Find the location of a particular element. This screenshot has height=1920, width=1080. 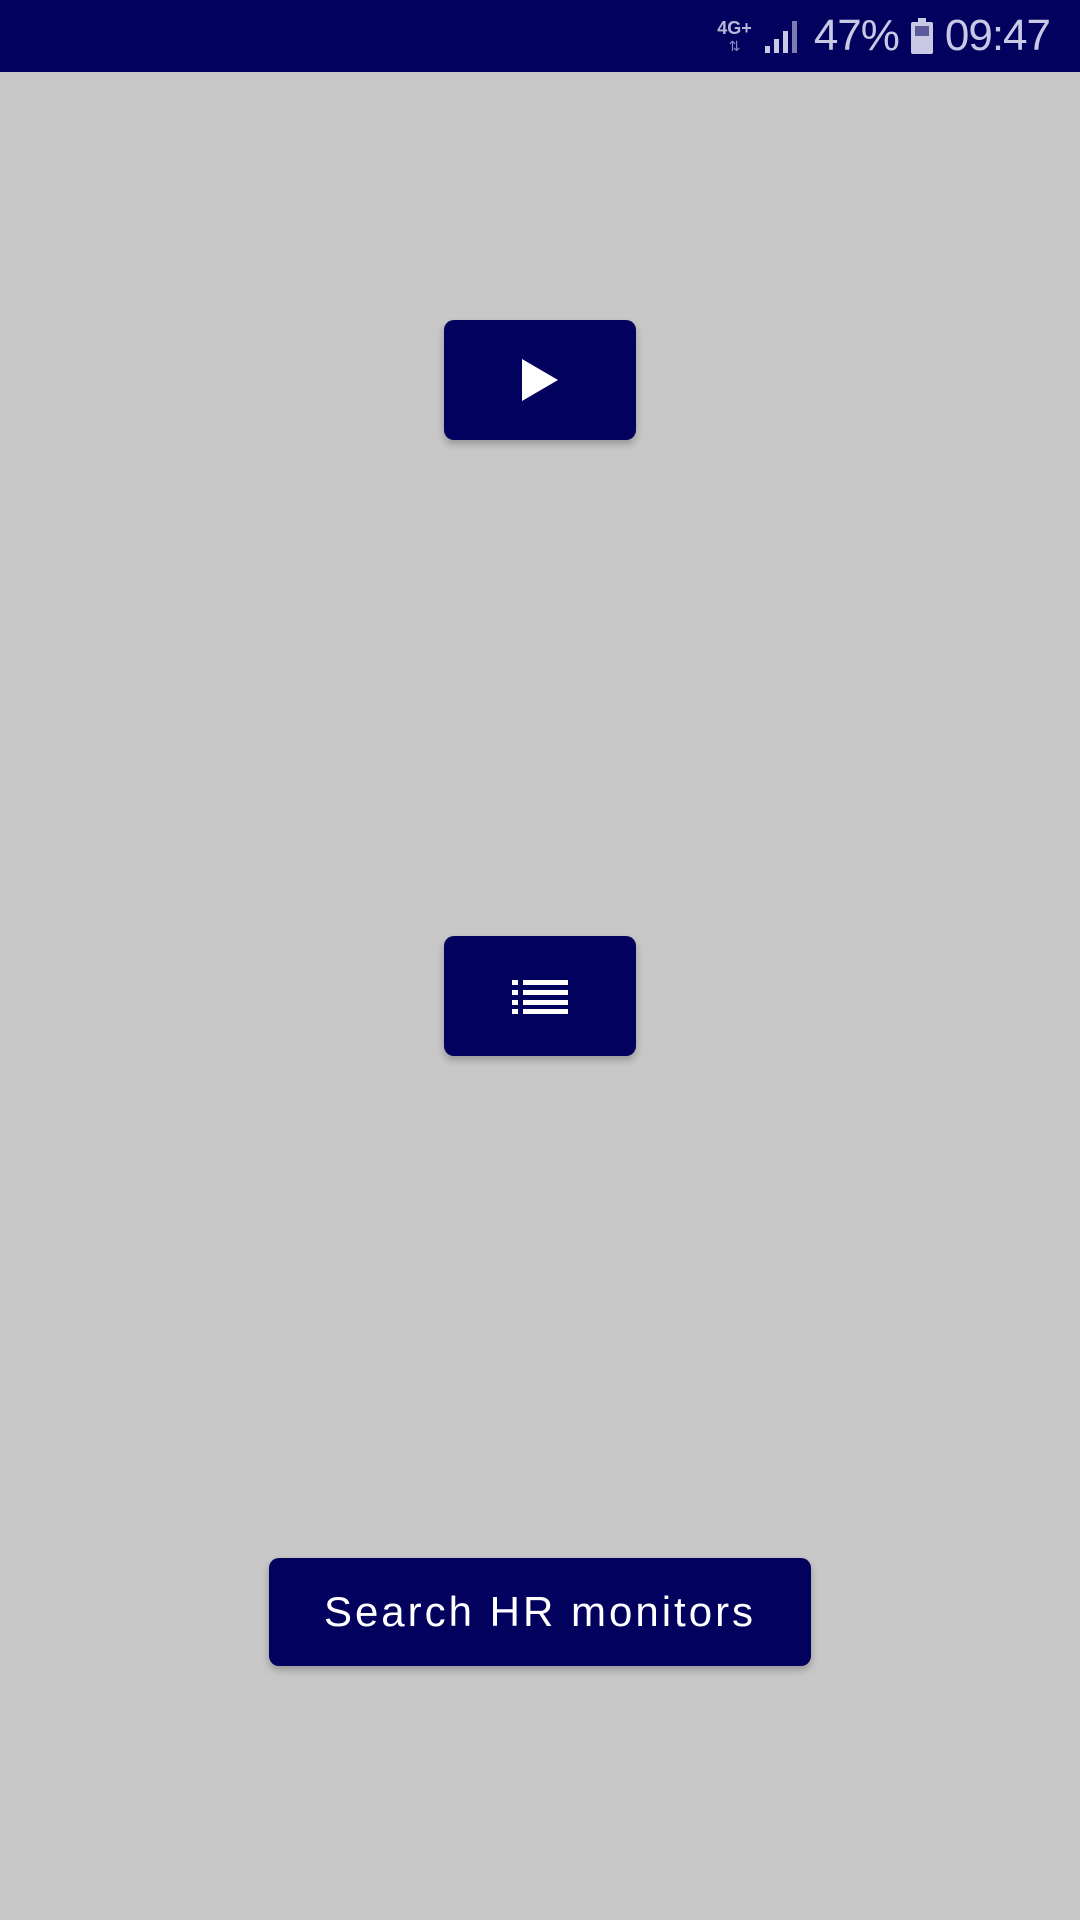

list-icon is located at coordinates (540, 997).